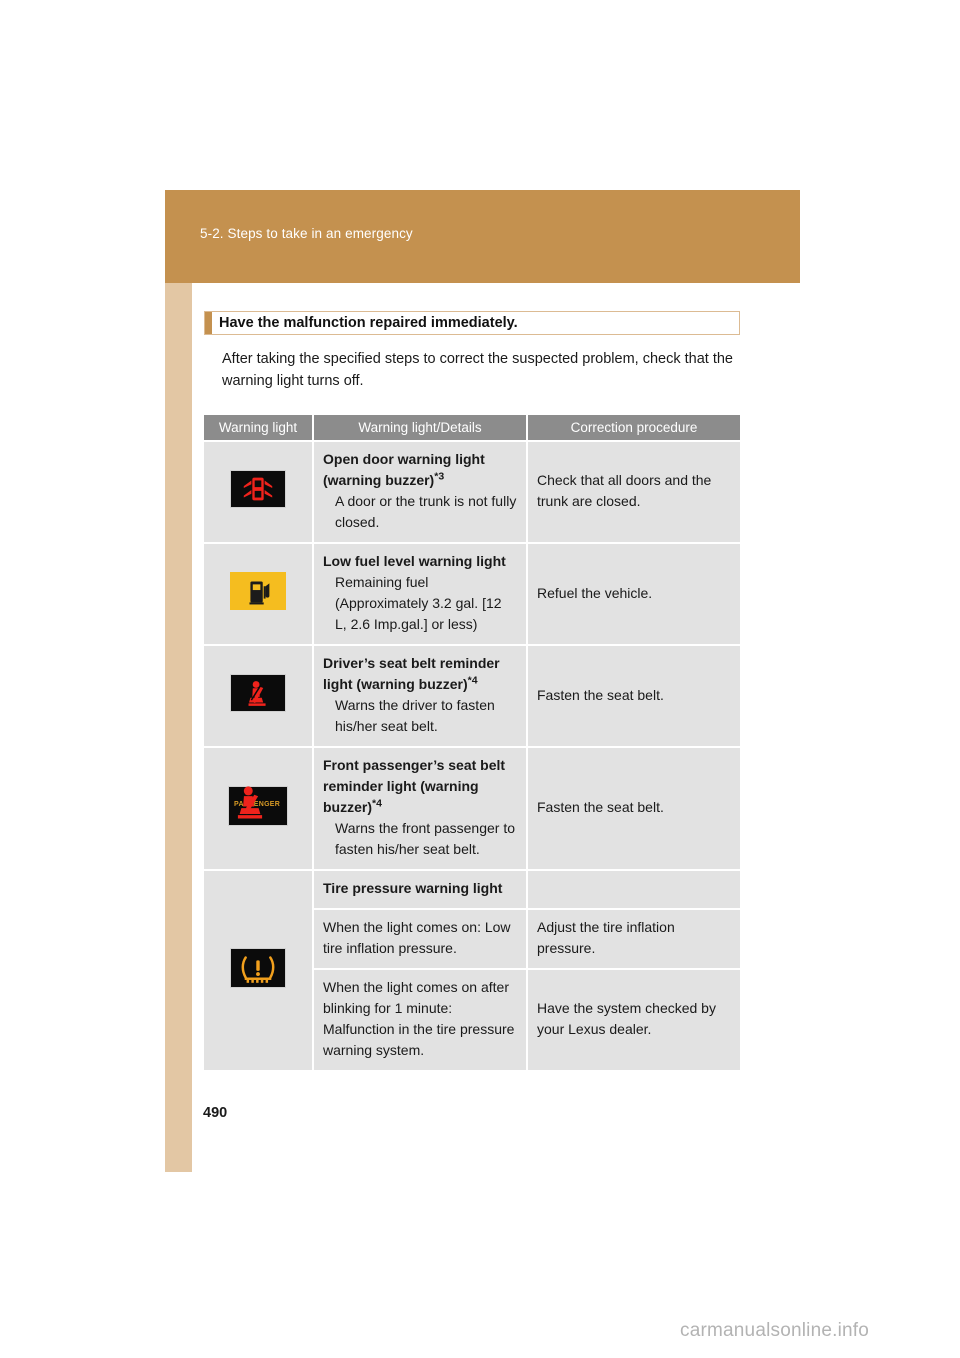 This screenshot has width=960, height=1358. What do you see at coordinates (258, 693) in the screenshot?
I see `driver-seat-belt-reminder-light-icon` at bounding box center [258, 693].